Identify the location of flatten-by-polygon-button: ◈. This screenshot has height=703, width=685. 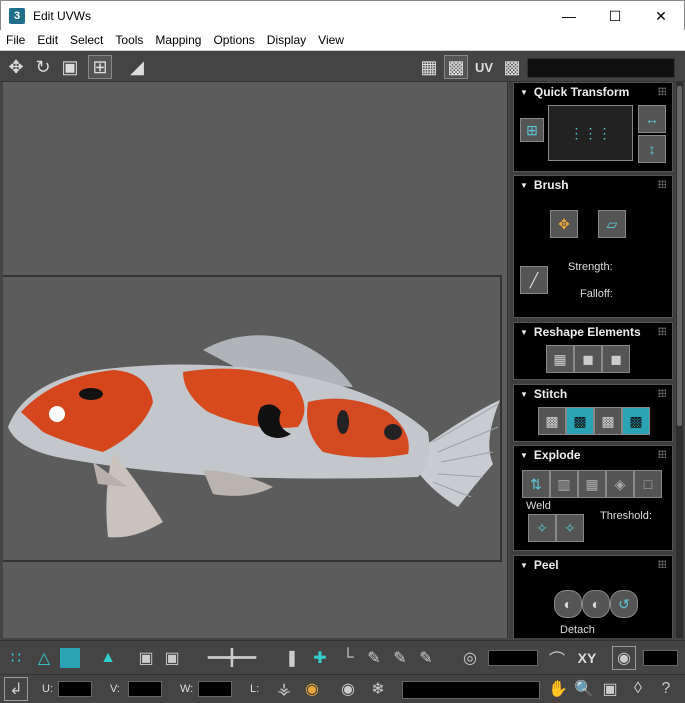
(620, 484).